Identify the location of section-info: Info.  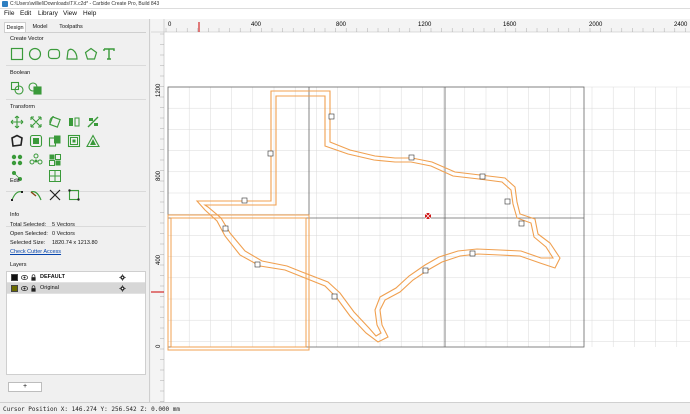
(15, 215).